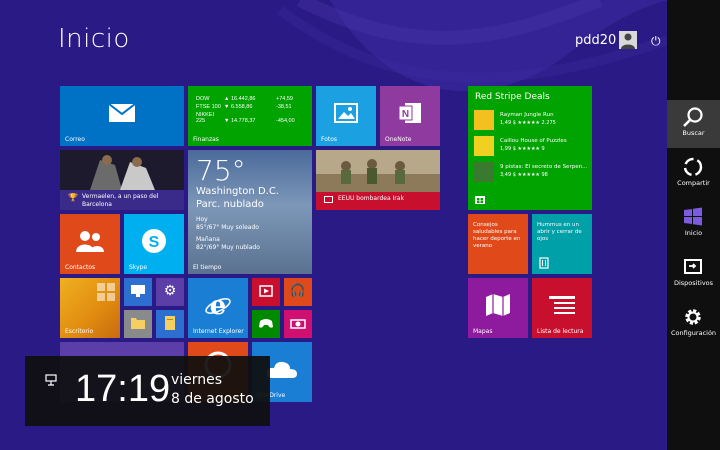 This screenshot has width=720, height=450. Describe the element at coordinates (562, 244) in the screenshot. I see `tile-comida: Hummus en un abrir y cerrar de ojos` at that location.